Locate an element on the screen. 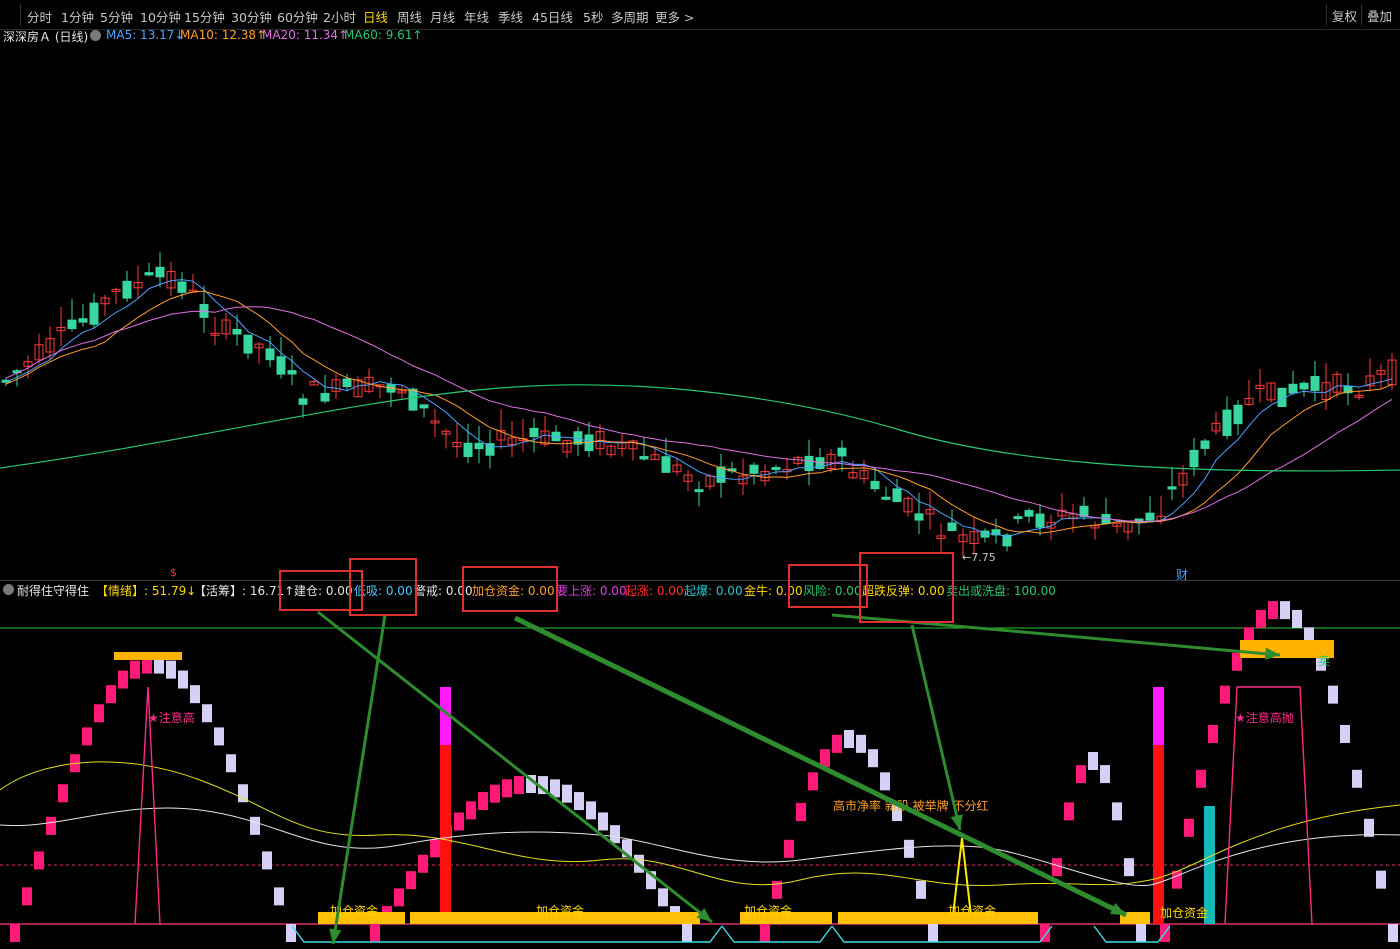 The height and width of the screenshot is (949, 1400). period-tab-4: 15分钟 is located at coordinates (204, 16).